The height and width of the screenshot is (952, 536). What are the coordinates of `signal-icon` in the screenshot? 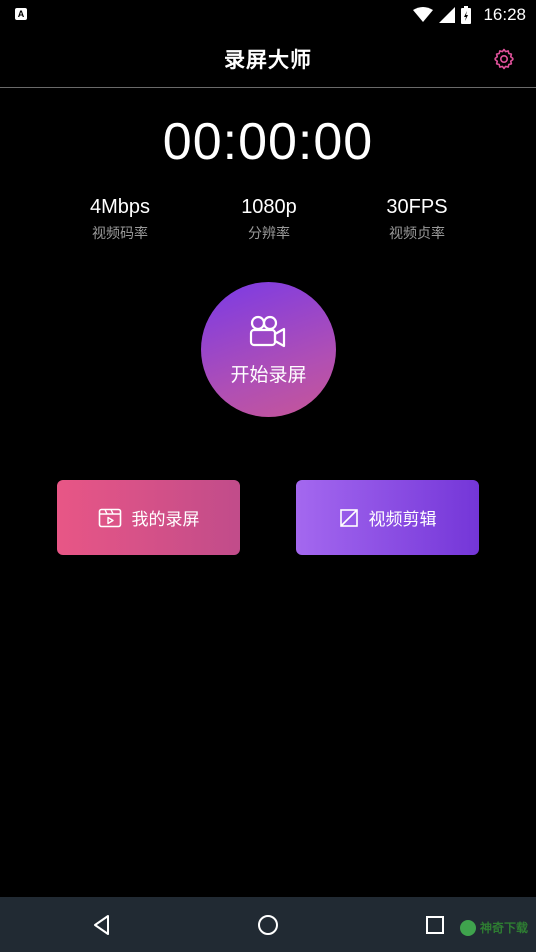 It's located at (447, 15).